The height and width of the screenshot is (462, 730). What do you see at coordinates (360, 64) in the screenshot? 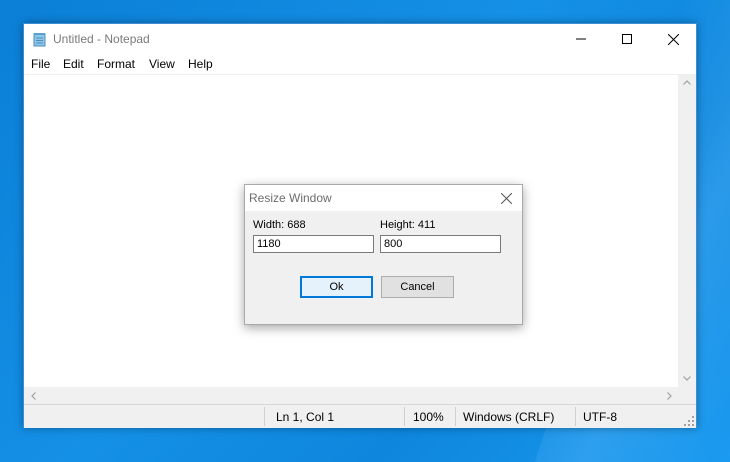
I see `menu-bar: File Edit Format View Help` at bounding box center [360, 64].